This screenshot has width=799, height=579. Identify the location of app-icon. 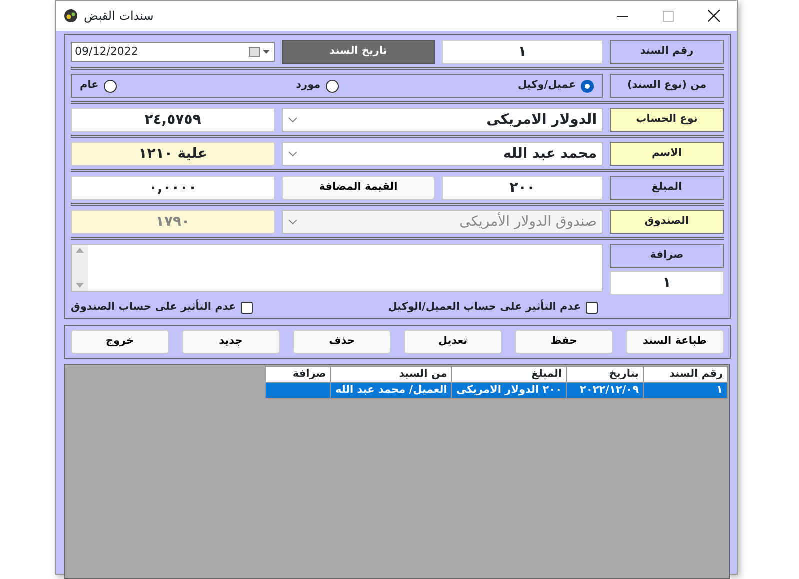
(71, 16).